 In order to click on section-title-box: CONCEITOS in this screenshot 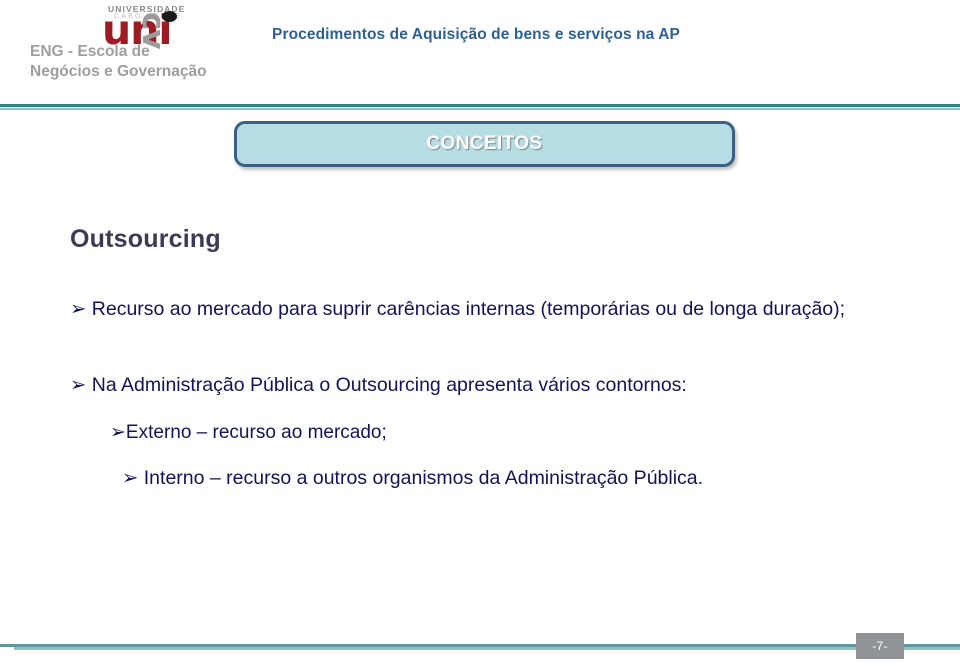, I will do `click(484, 144)`.